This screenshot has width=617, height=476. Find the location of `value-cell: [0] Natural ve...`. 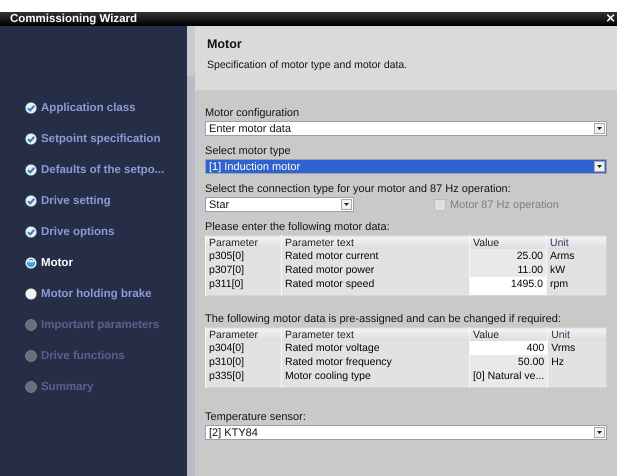

value-cell: [0] Natural ve... is located at coordinates (509, 378).